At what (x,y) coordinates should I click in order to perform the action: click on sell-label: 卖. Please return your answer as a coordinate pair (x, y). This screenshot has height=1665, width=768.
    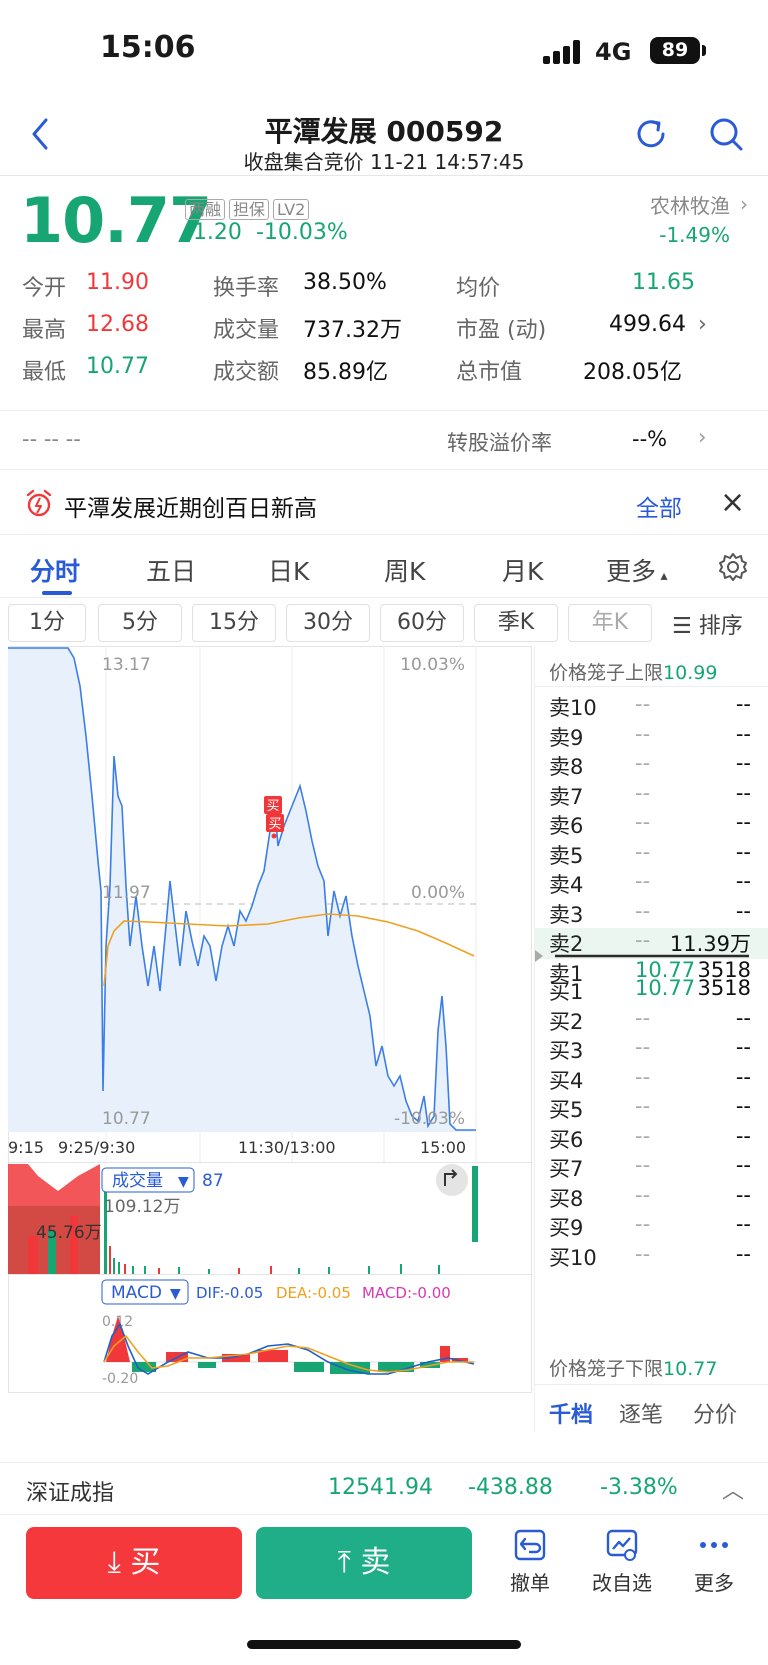
    Looking at the image, I should click on (375, 1562).